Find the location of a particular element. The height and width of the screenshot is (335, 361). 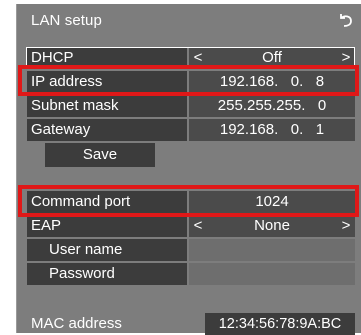

ip-address-row: IP address 192.168. 0. 8 is located at coordinates (191, 82).